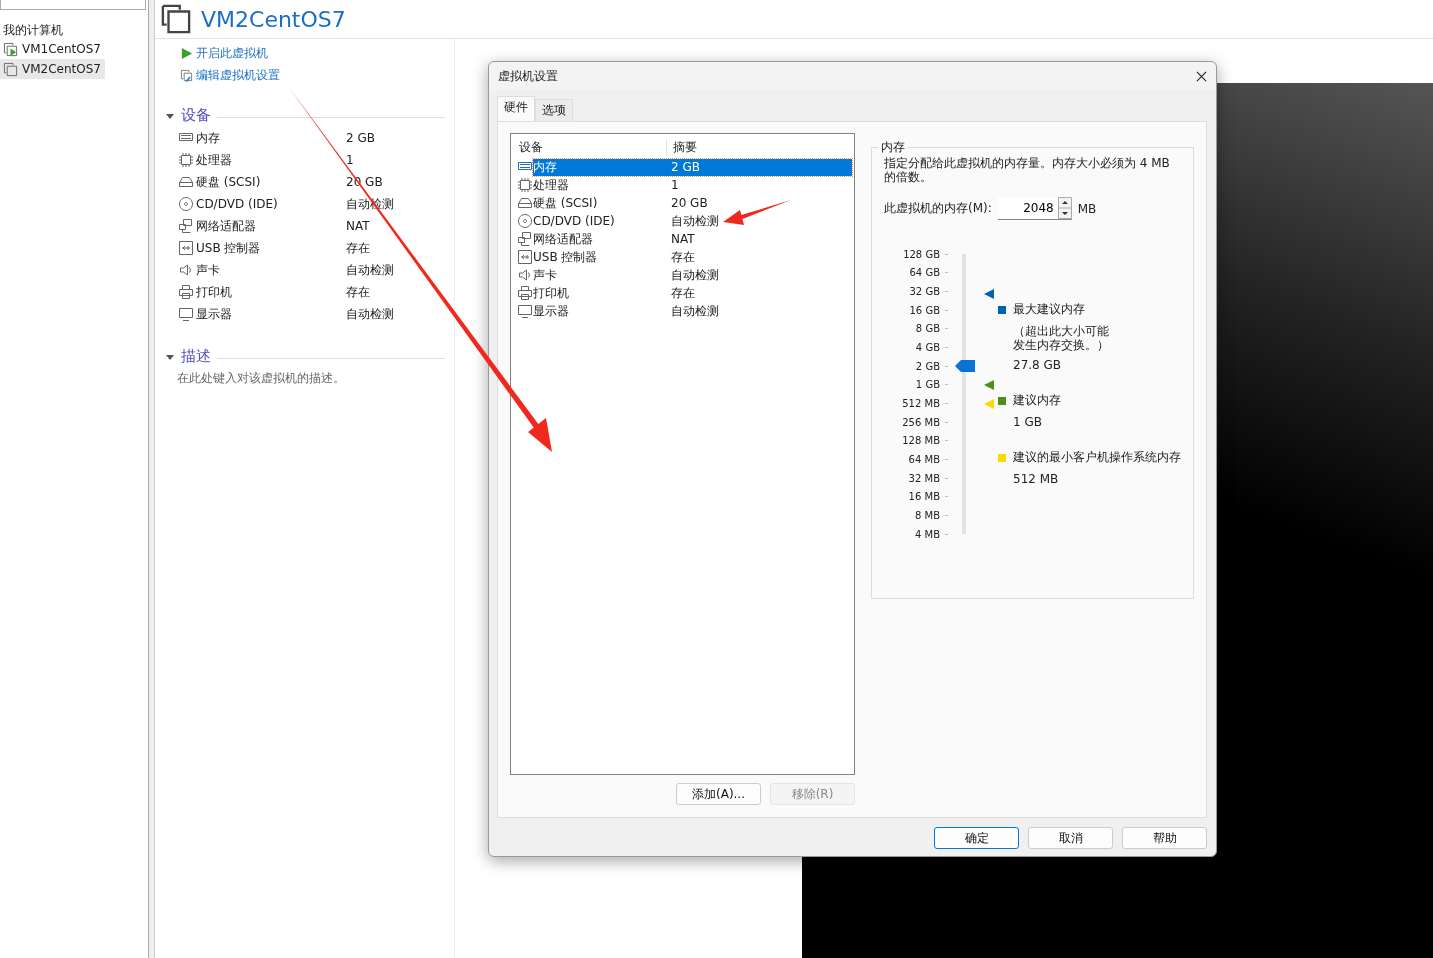  Describe the element at coordinates (1027, 170) in the screenshot. I see `memory-description: 指定分配给此虚拟机的内存量。内存大小必须为 4 MB 的倍数。` at that location.